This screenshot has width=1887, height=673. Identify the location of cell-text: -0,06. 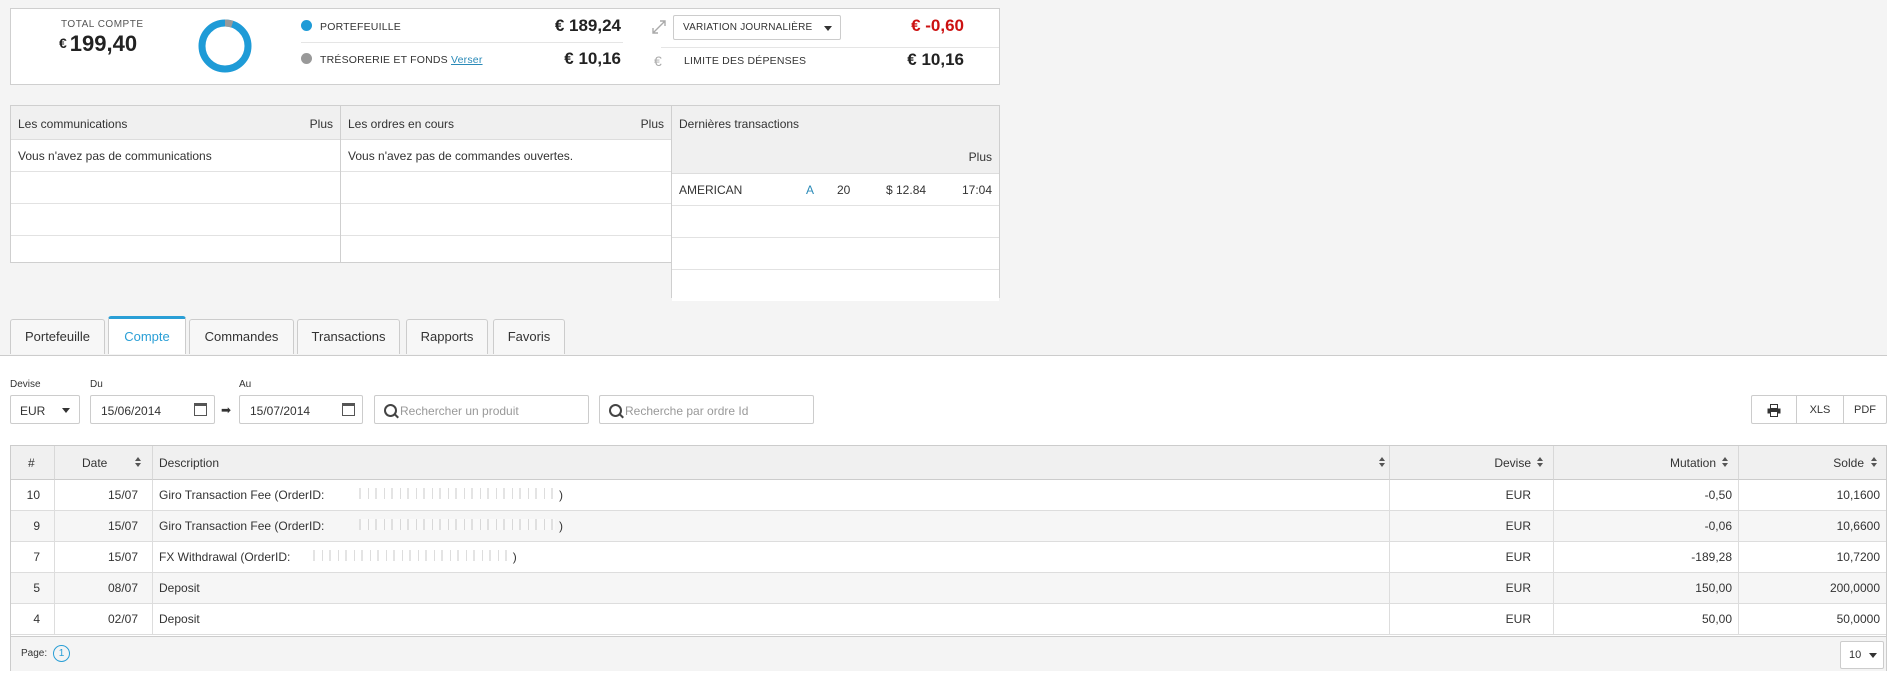
(1718, 526).